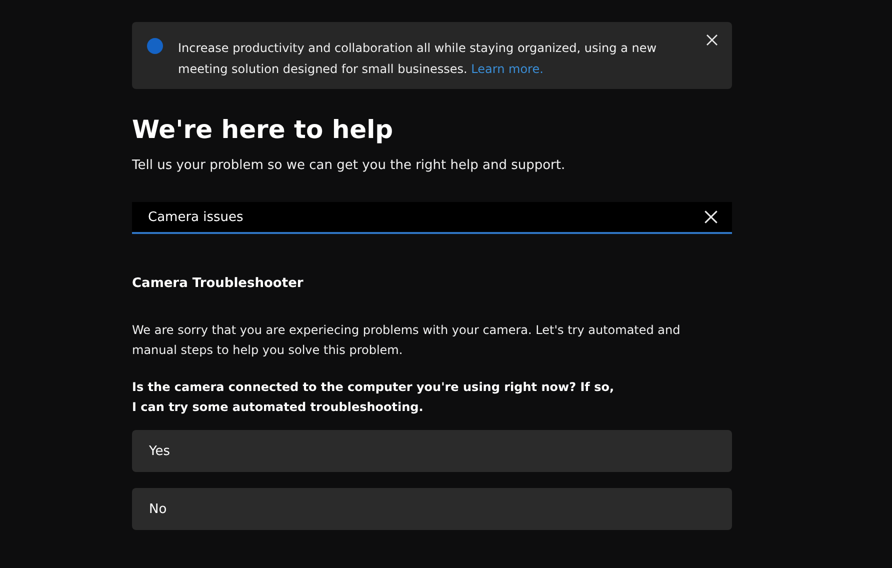 The height and width of the screenshot is (568, 892). I want to click on question-text: Is the camera connected to the computer you're using right now? If so, I can try some automated troubleshooting., so click(374, 397).